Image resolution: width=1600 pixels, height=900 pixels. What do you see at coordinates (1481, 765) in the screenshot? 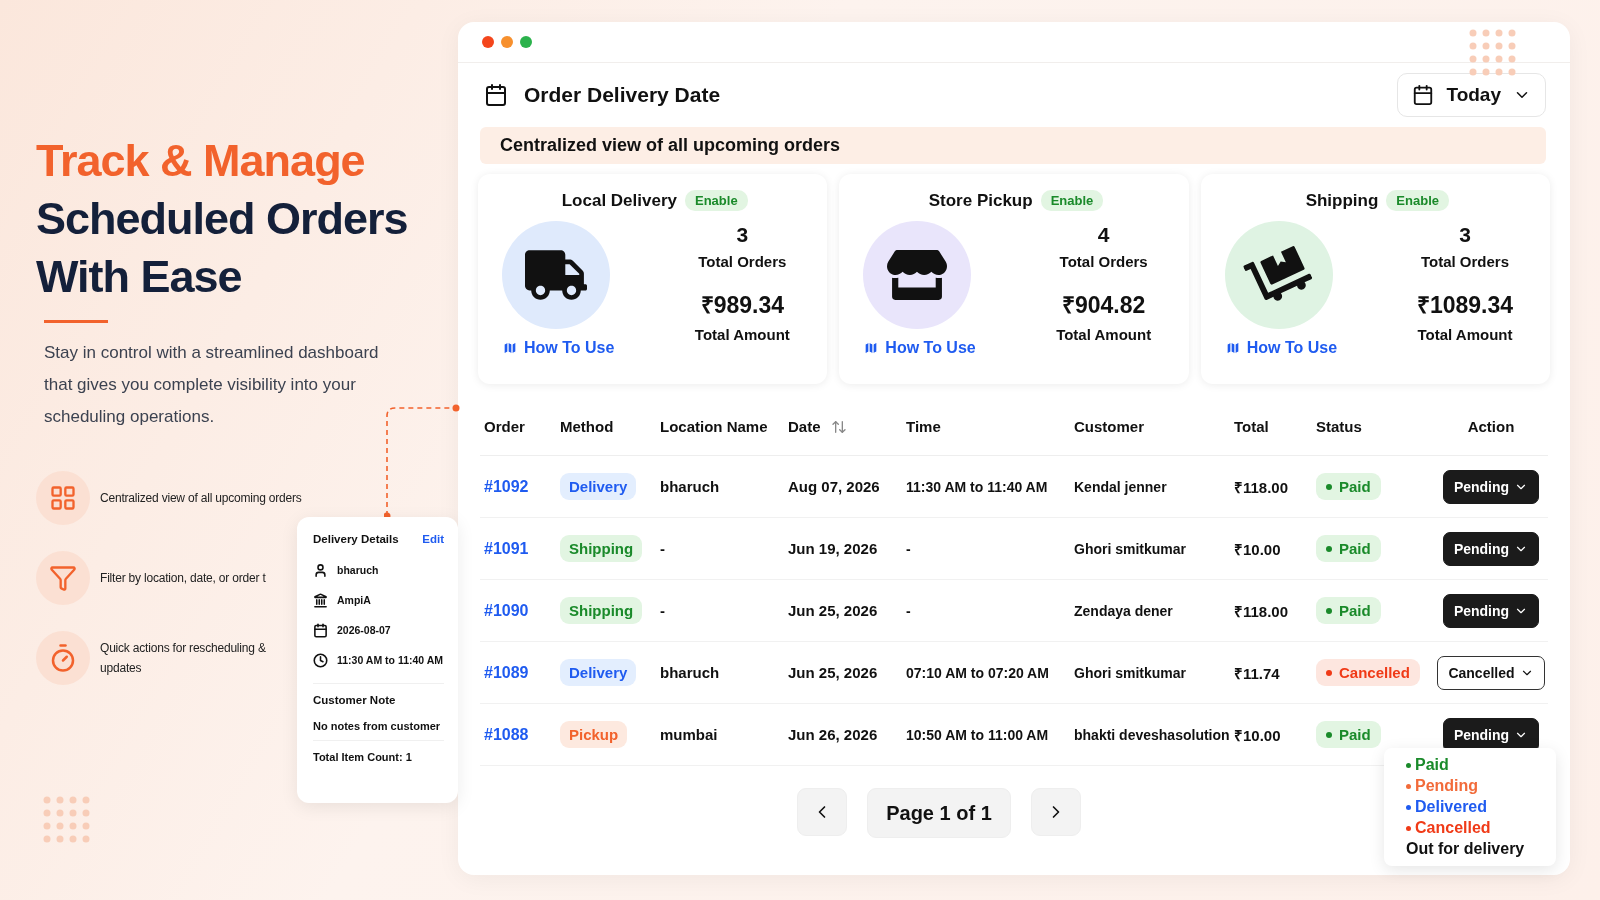
I see `menu-item: Paid` at bounding box center [1481, 765].